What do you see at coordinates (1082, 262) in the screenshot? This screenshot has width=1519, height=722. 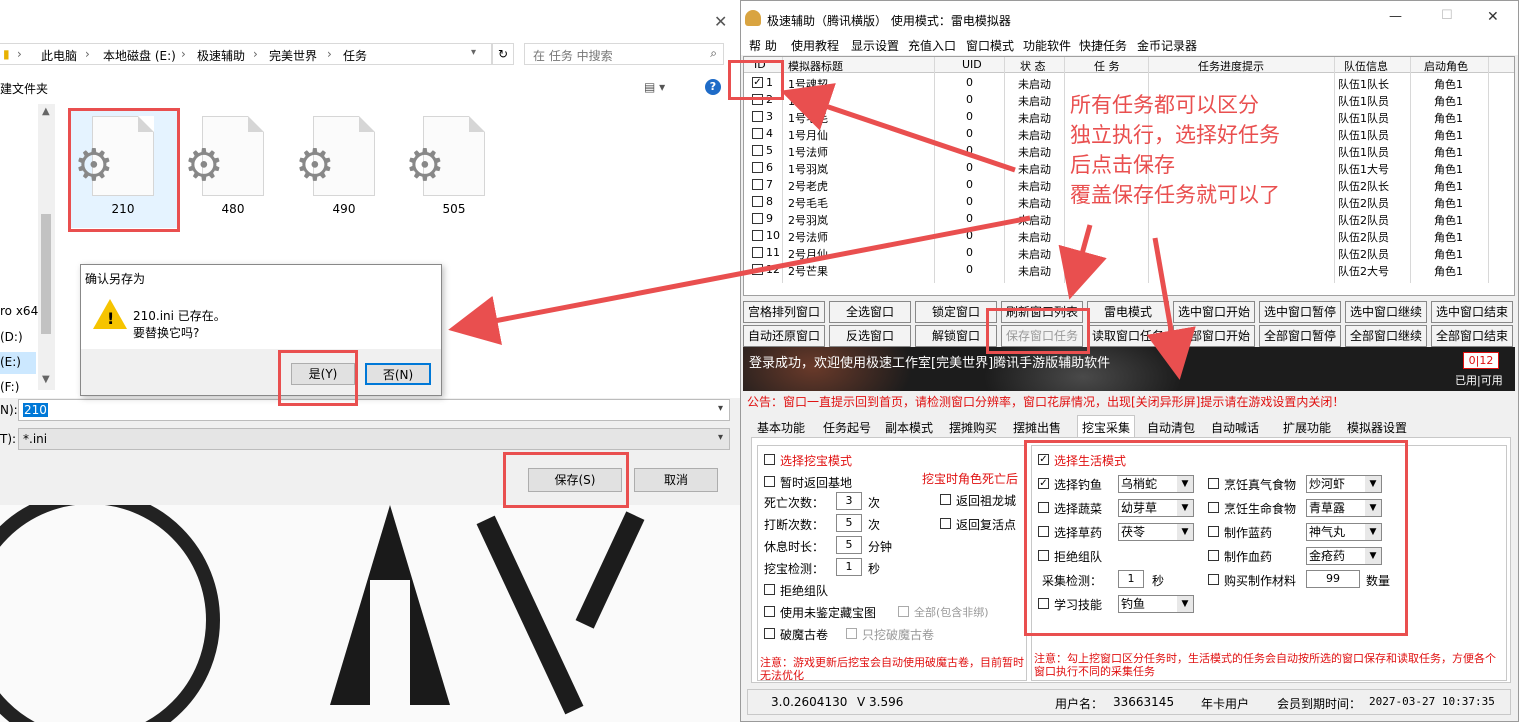 I see `arrow-to-save-task` at bounding box center [1082, 262].